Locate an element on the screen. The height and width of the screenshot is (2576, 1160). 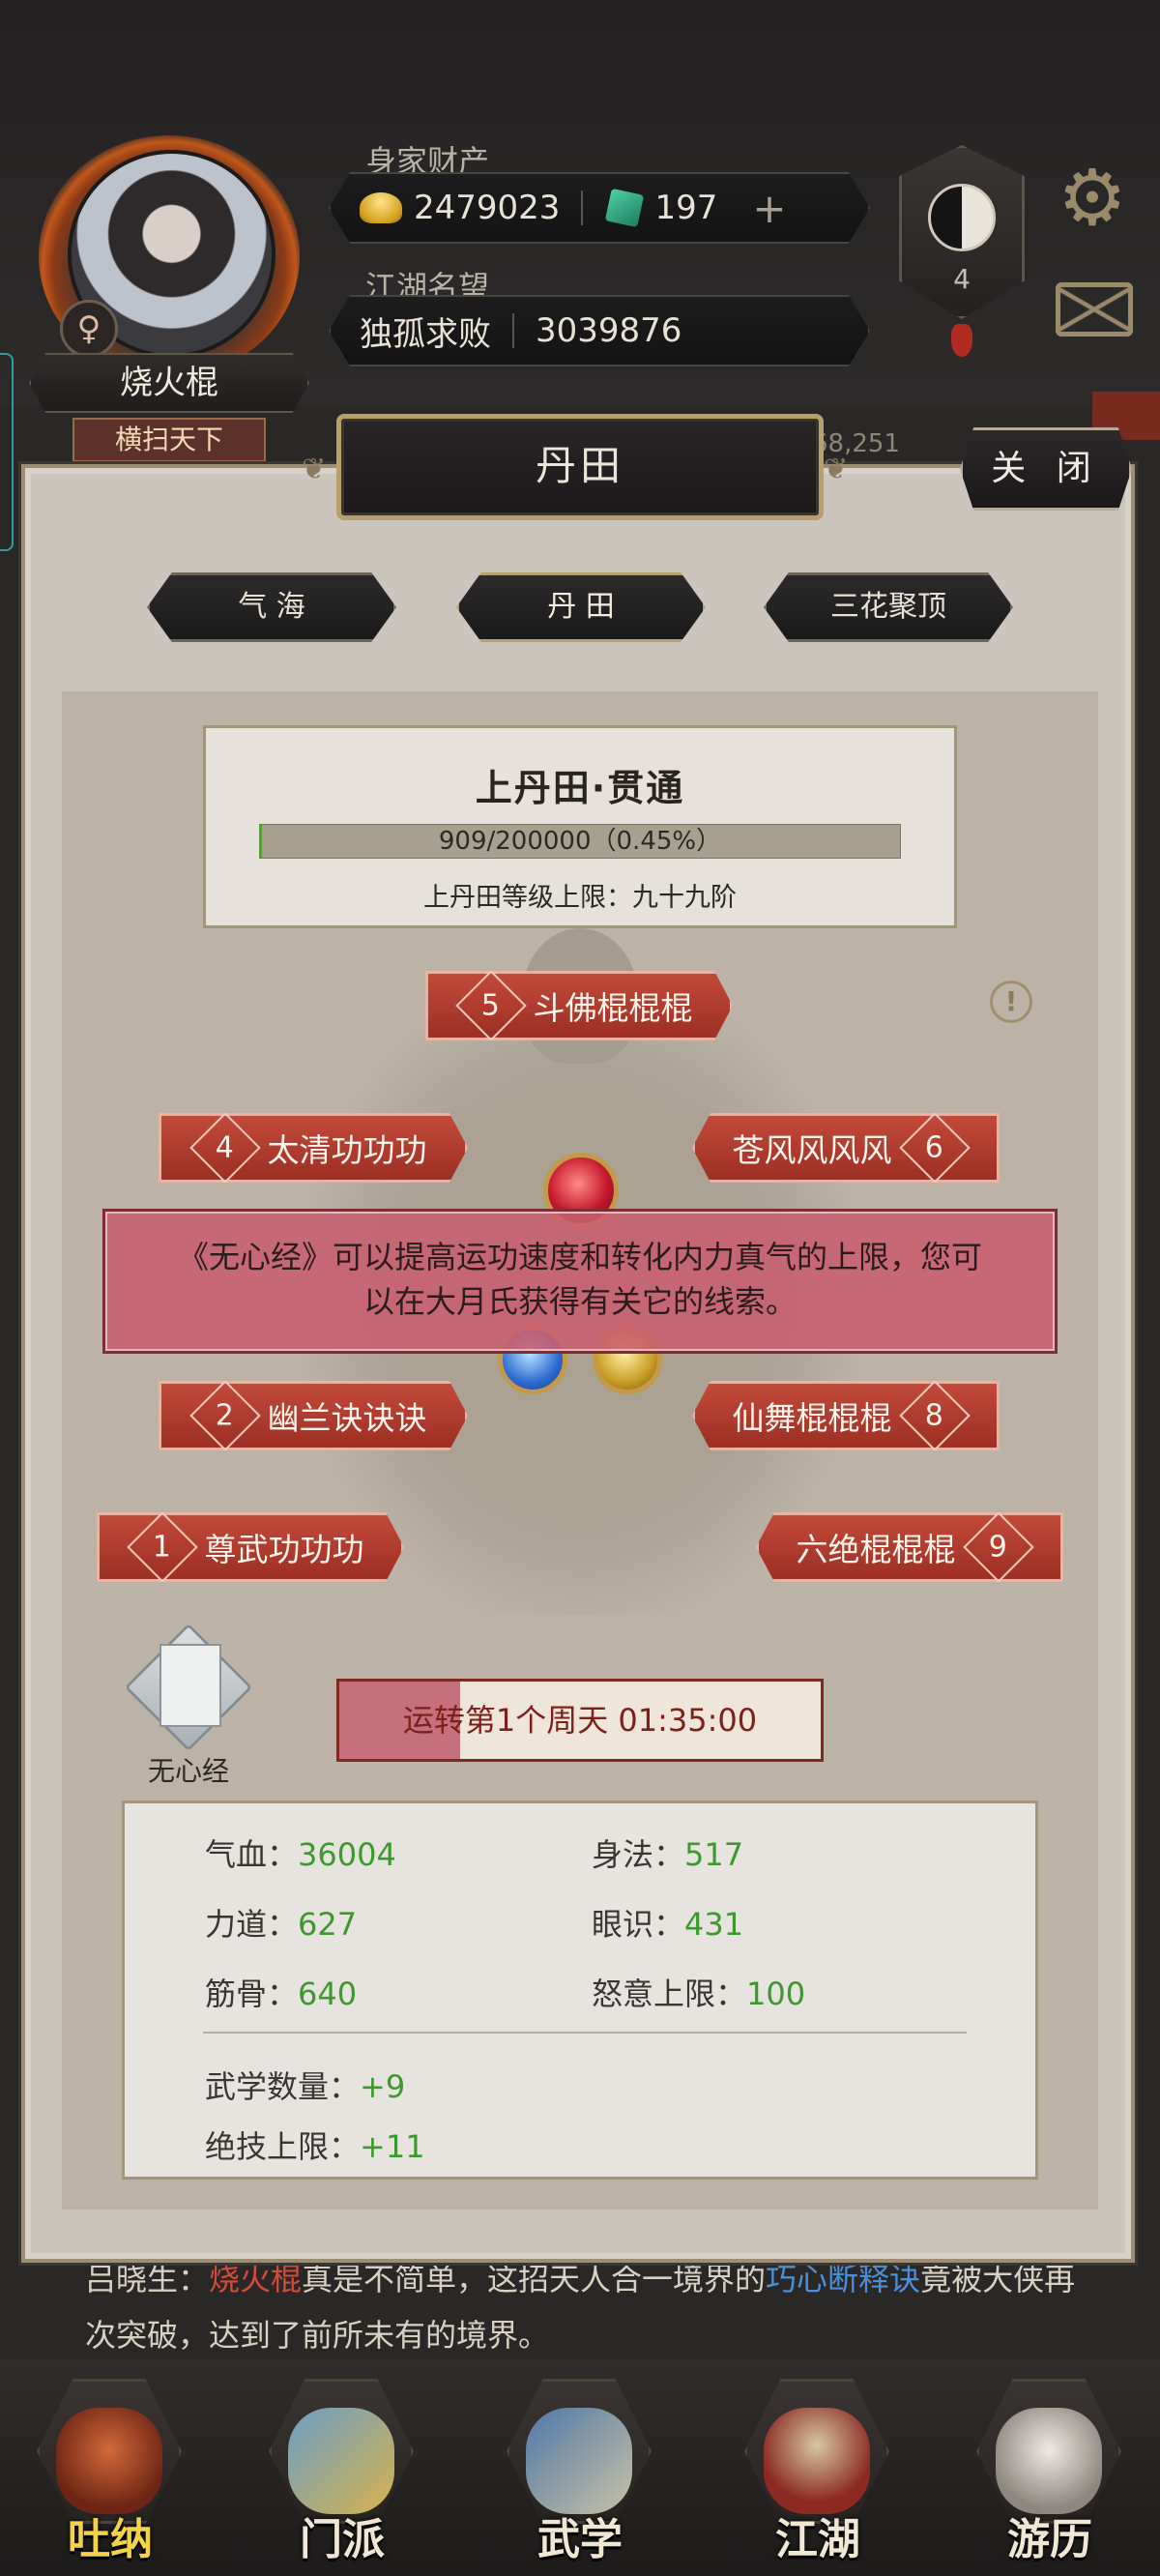
cycle-progress-text: 运转第1个周天 01:35:00 is located at coordinates (580, 1720).